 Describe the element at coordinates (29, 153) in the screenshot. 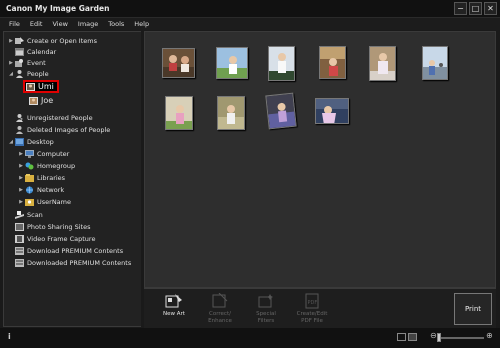

I see `computer-icon` at that location.